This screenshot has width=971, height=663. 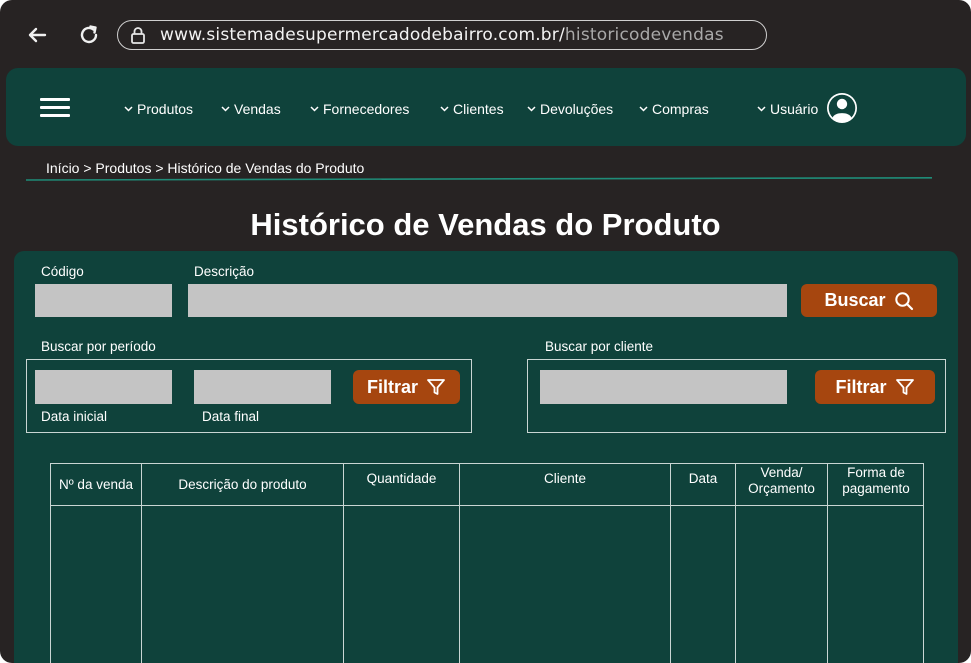 I want to click on start-date-label: Data inicial, so click(x=74, y=416).